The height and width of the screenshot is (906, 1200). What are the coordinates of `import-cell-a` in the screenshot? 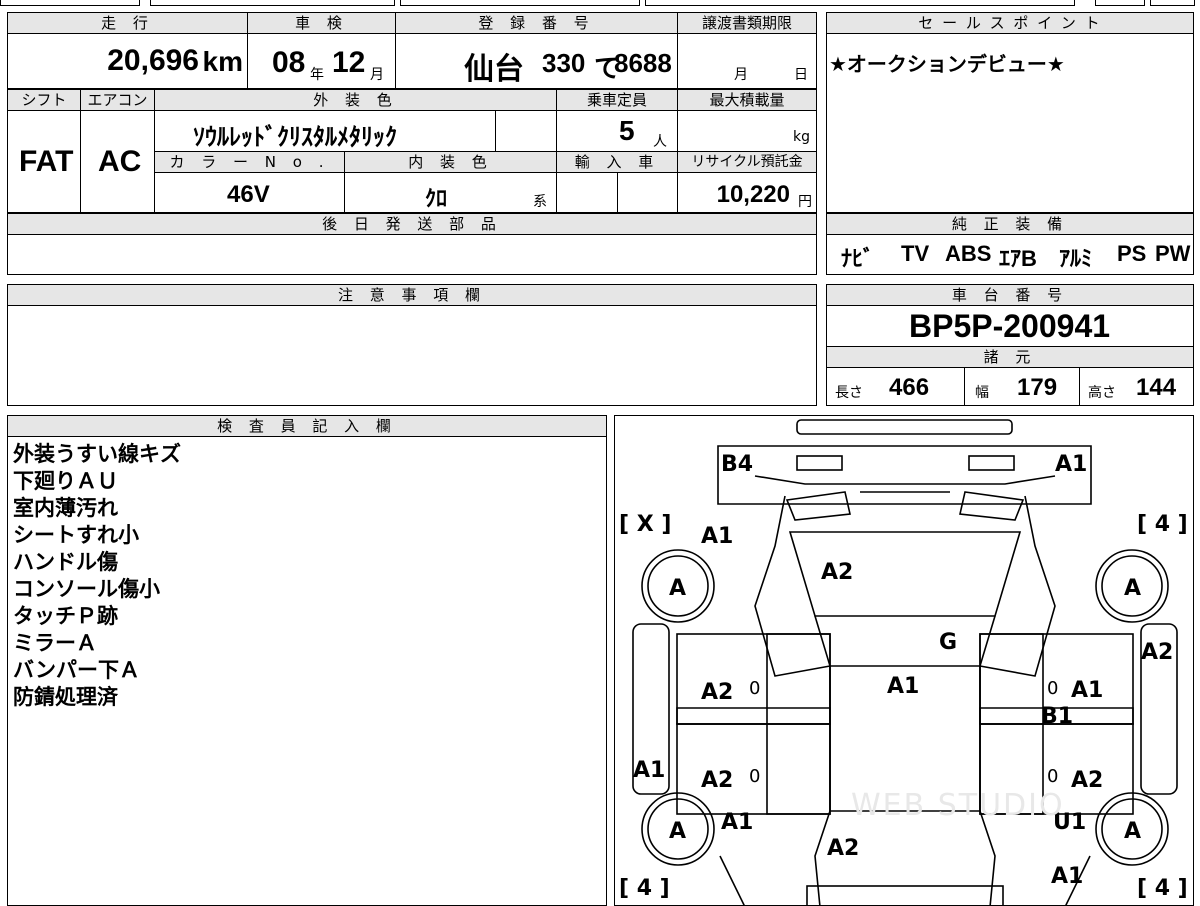 It's located at (587, 192).